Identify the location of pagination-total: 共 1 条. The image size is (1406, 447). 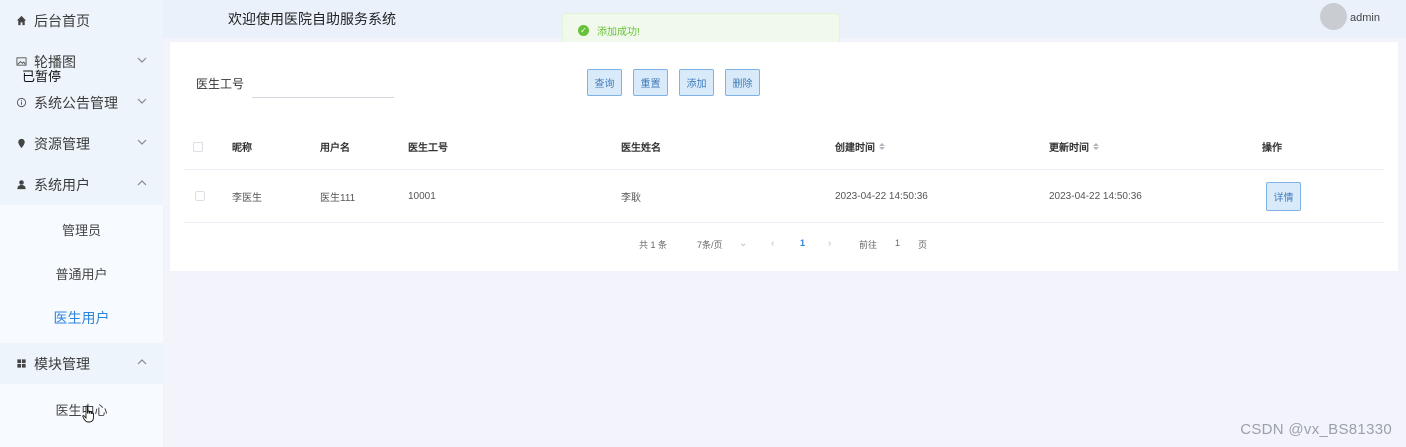
(653, 245).